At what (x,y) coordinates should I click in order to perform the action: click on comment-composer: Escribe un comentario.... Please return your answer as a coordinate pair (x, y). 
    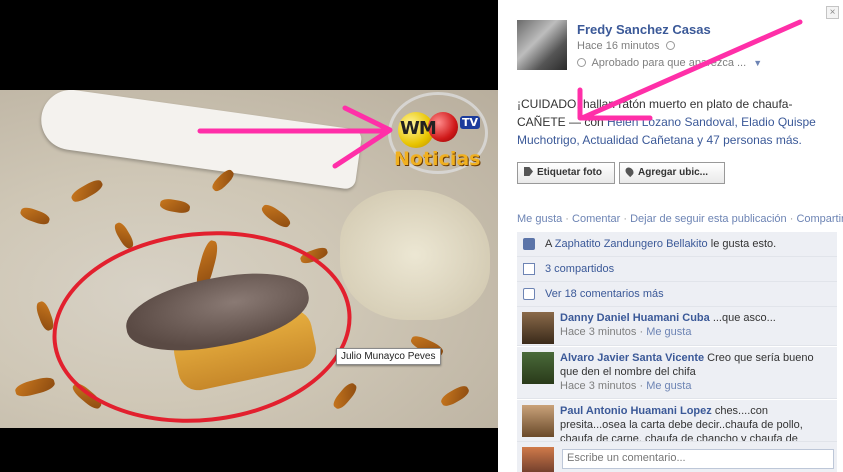
    Looking at the image, I should click on (677, 457).